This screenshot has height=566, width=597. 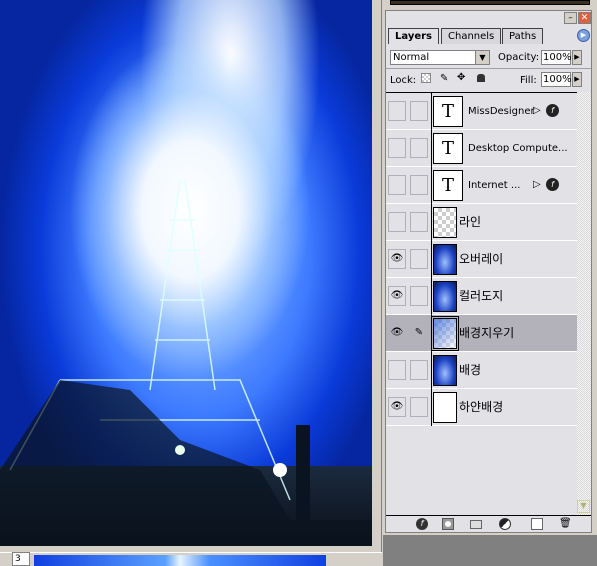 I want to click on layer-row: T Internet ... ▷ f, so click(x=481, y=185).